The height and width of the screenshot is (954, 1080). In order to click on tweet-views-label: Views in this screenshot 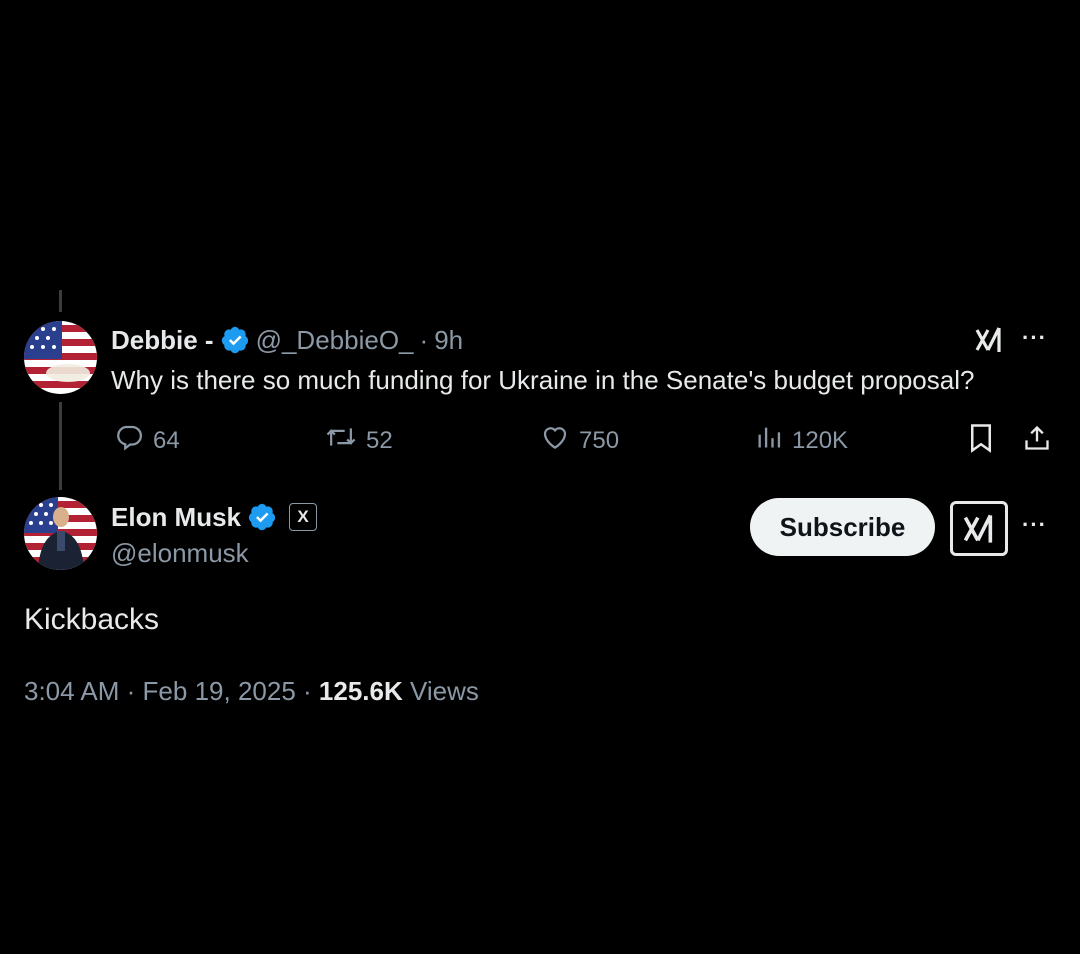, I will do `click(444, 691)`.